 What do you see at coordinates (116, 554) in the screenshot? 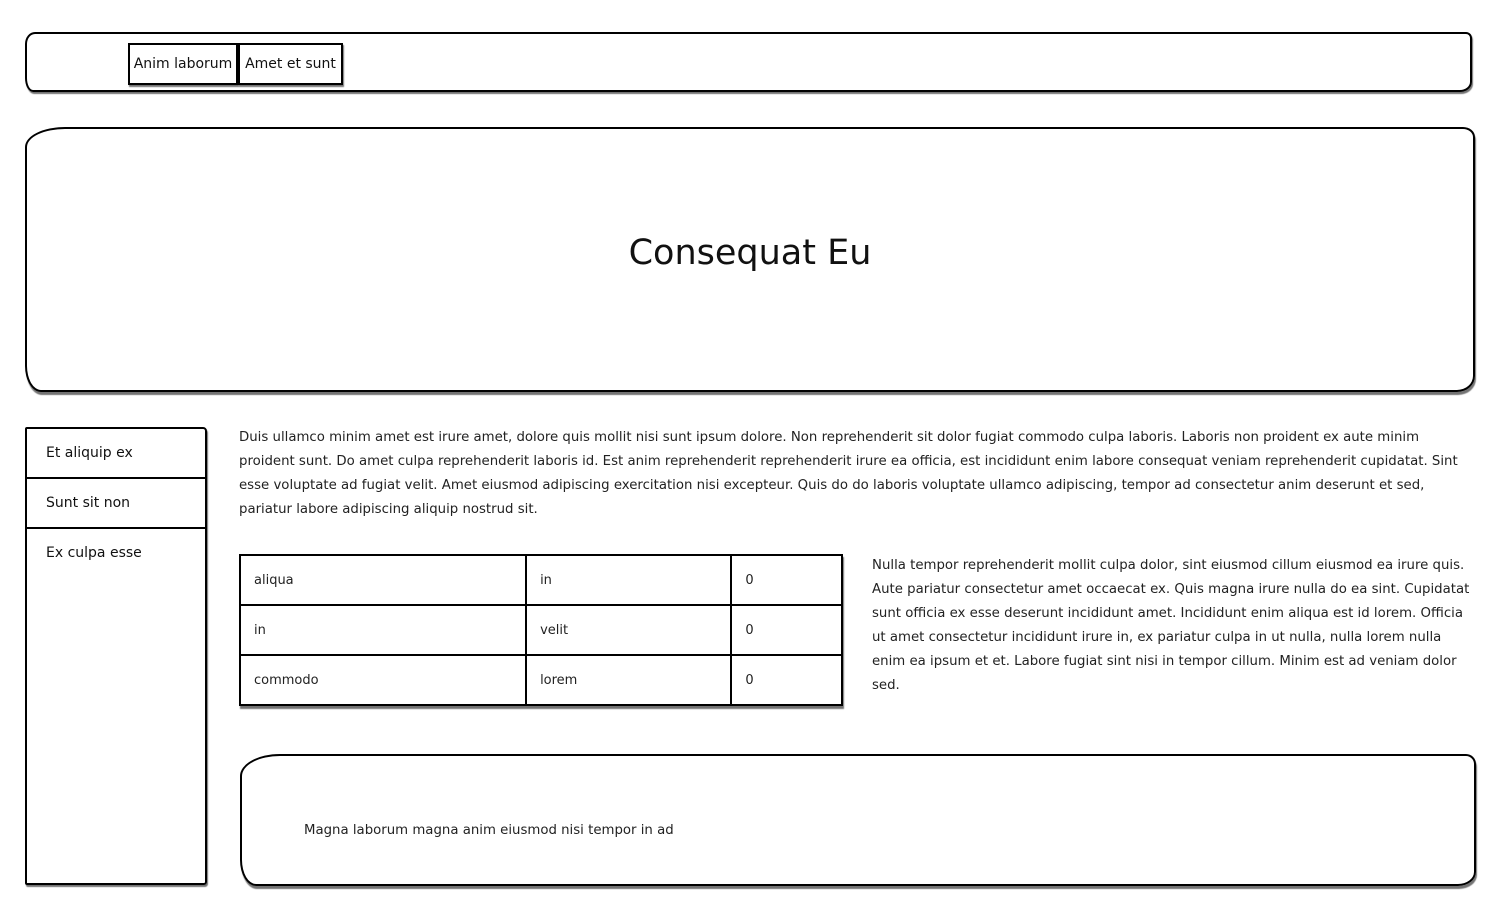
I see `sidebar-item-ex-culpa-esse: Ex culpa esse` at bounding box center [116, 554].